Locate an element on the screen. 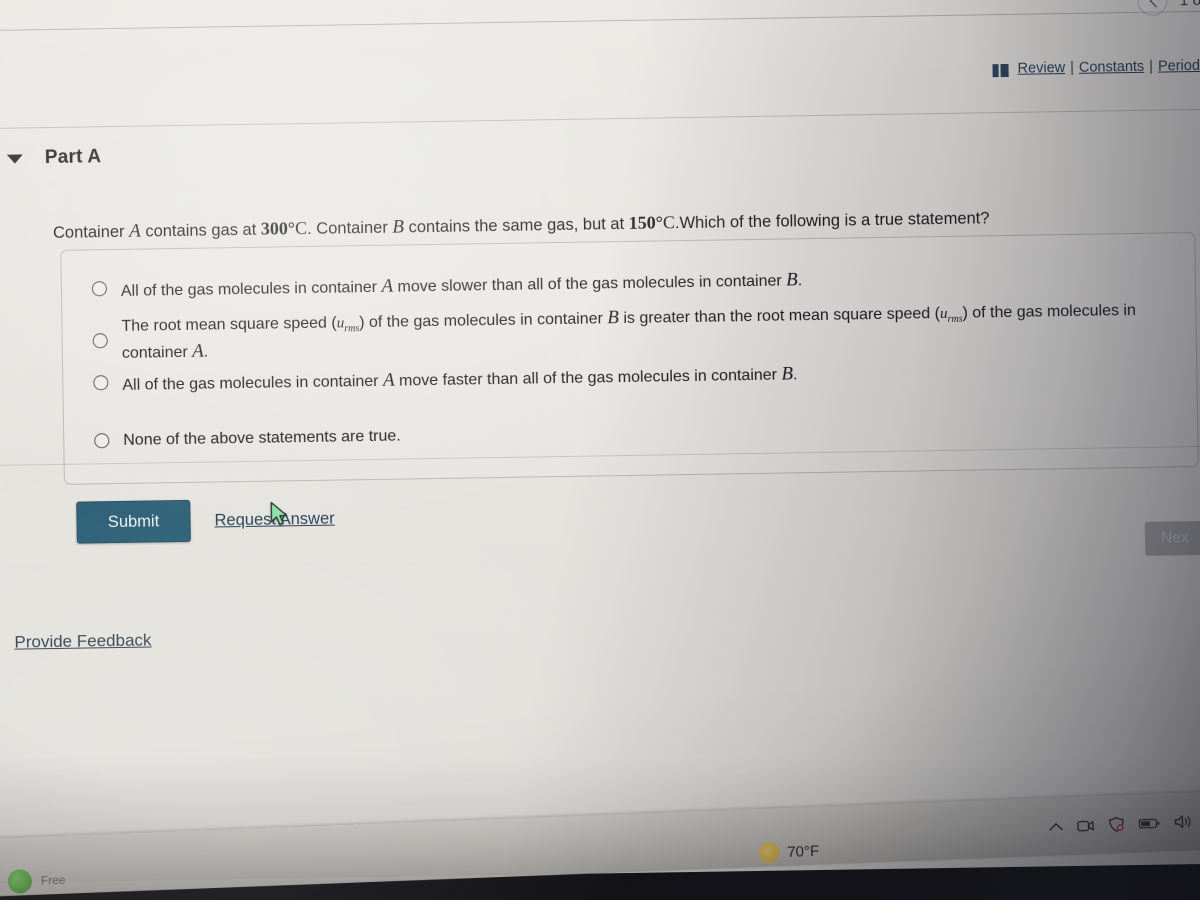 The image size is (1200, 900). section-divider is located at coordinates (600, 118).